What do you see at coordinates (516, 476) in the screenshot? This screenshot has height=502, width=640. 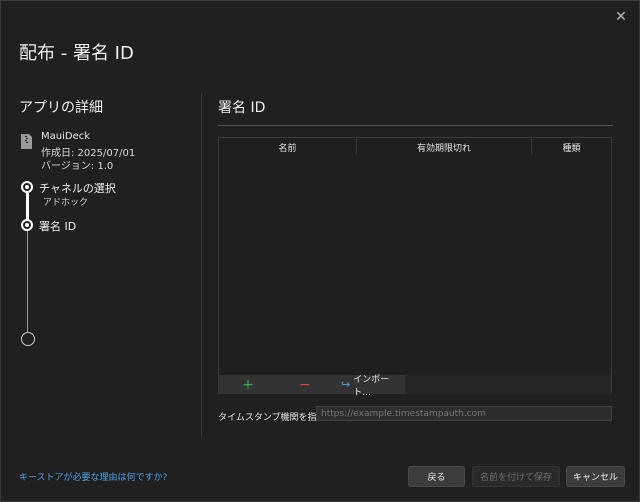 I see `save-as-button: 名前を付けて保存` at bounding box center [516, 476].